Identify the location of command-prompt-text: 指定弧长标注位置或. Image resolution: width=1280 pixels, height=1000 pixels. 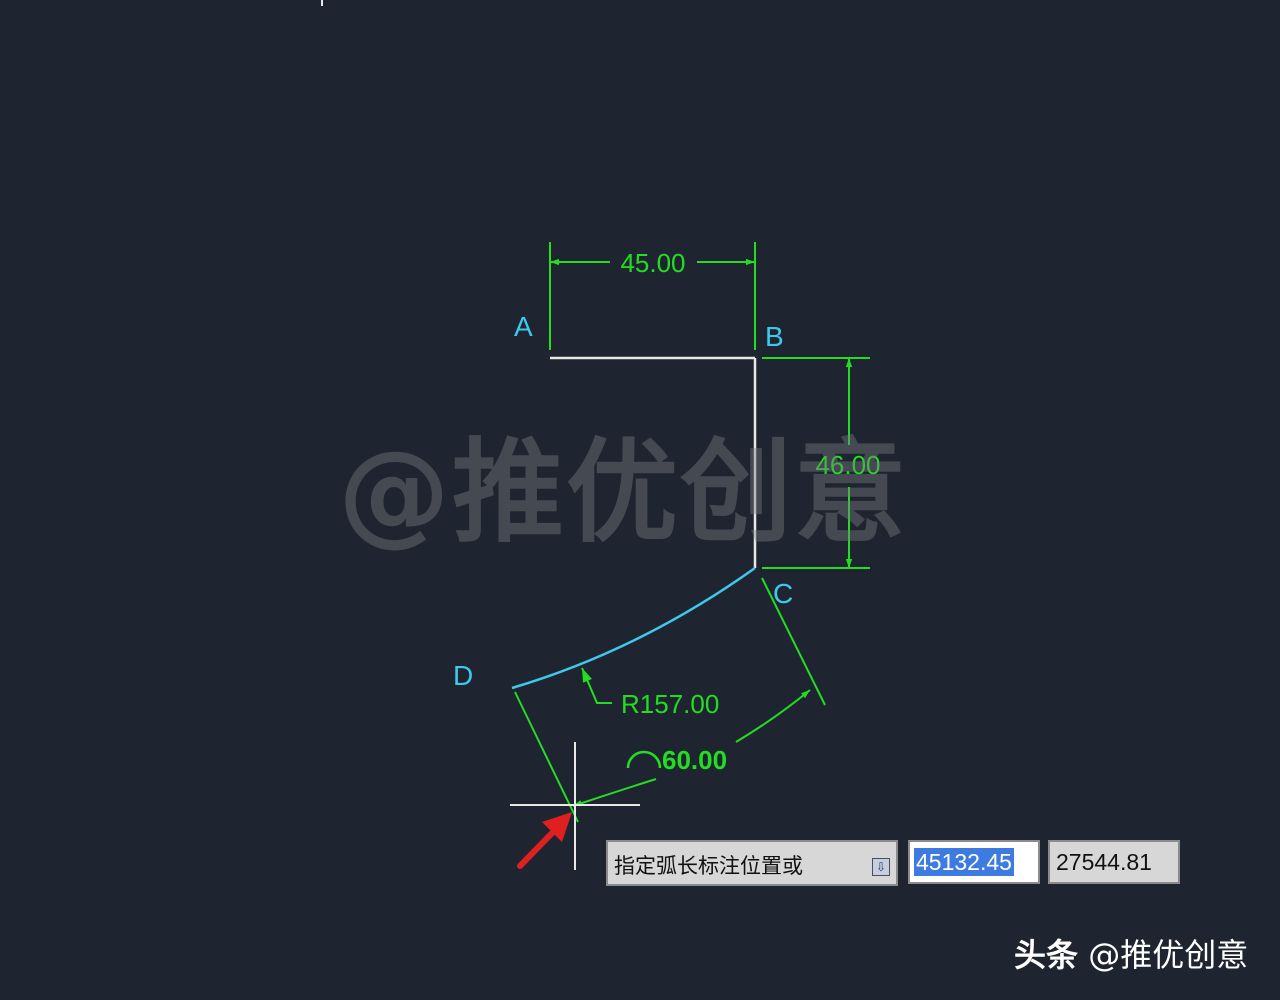
(708, 866).